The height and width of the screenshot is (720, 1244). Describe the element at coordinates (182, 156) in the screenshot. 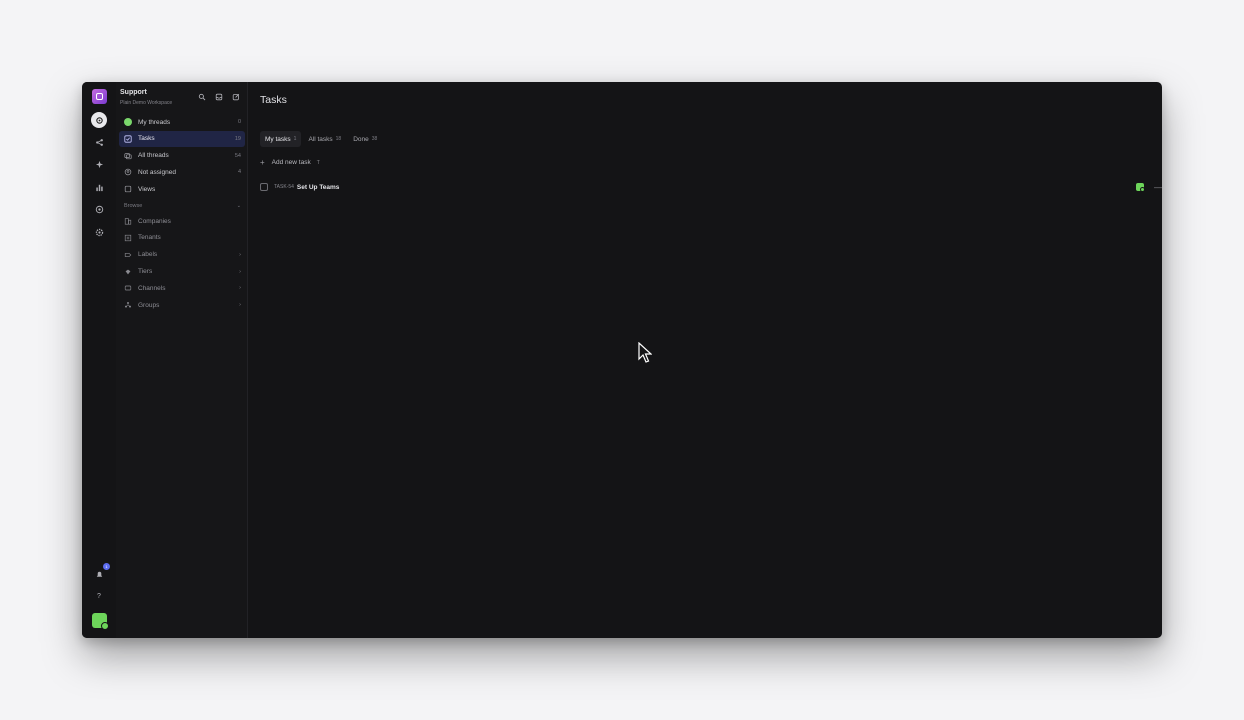

I see `sidebar-item-all-threads: All threads 54` at that location.